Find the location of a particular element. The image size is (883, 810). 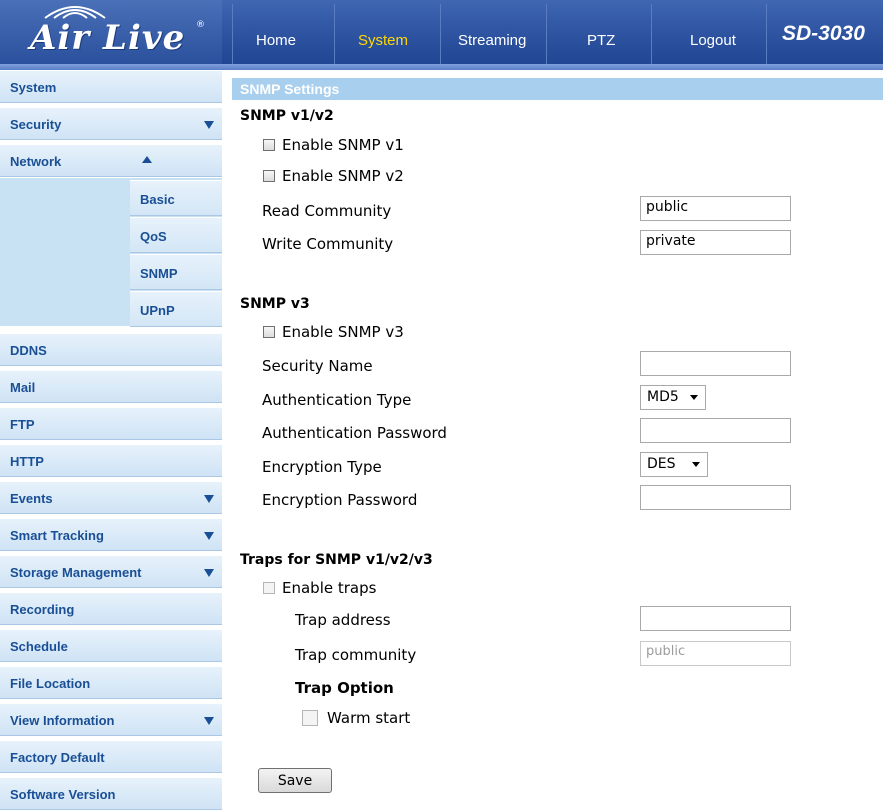

snmp-v1v2-heading: SNMP v1/v2 is located at coordinates (287, 116).